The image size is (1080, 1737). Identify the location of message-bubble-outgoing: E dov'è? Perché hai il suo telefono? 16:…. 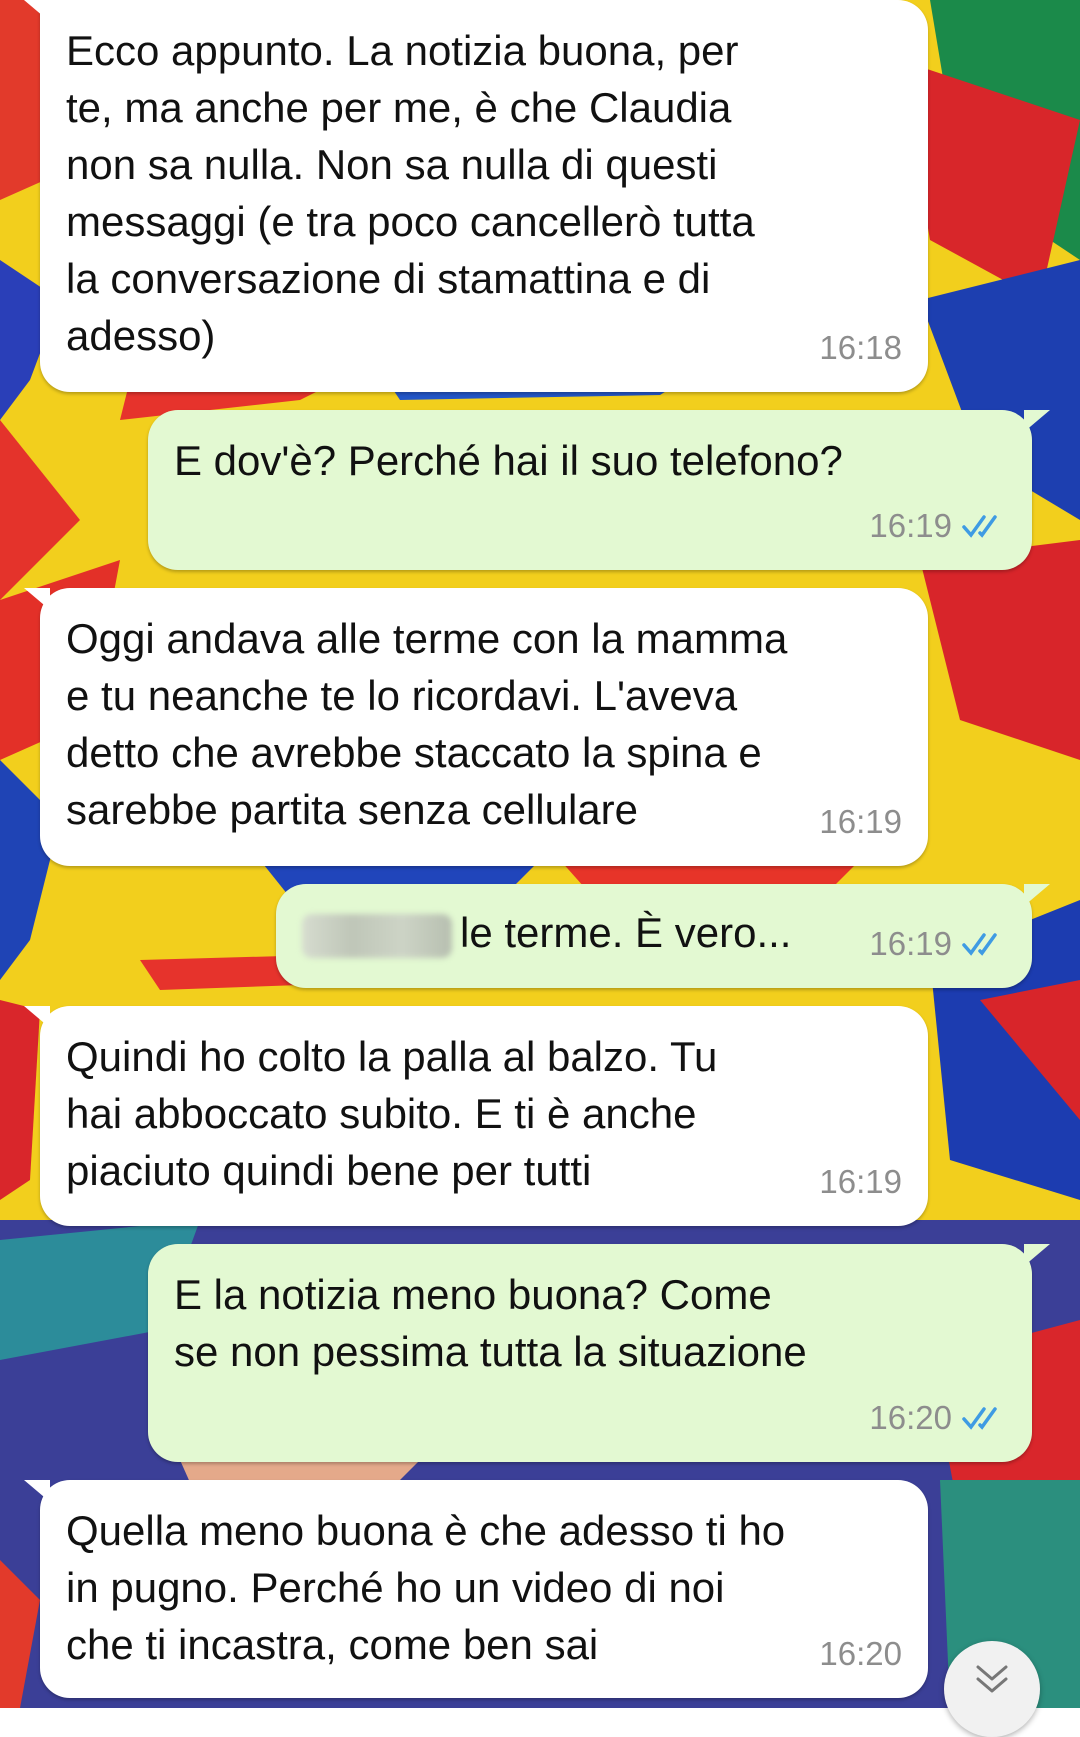
(599, 490).